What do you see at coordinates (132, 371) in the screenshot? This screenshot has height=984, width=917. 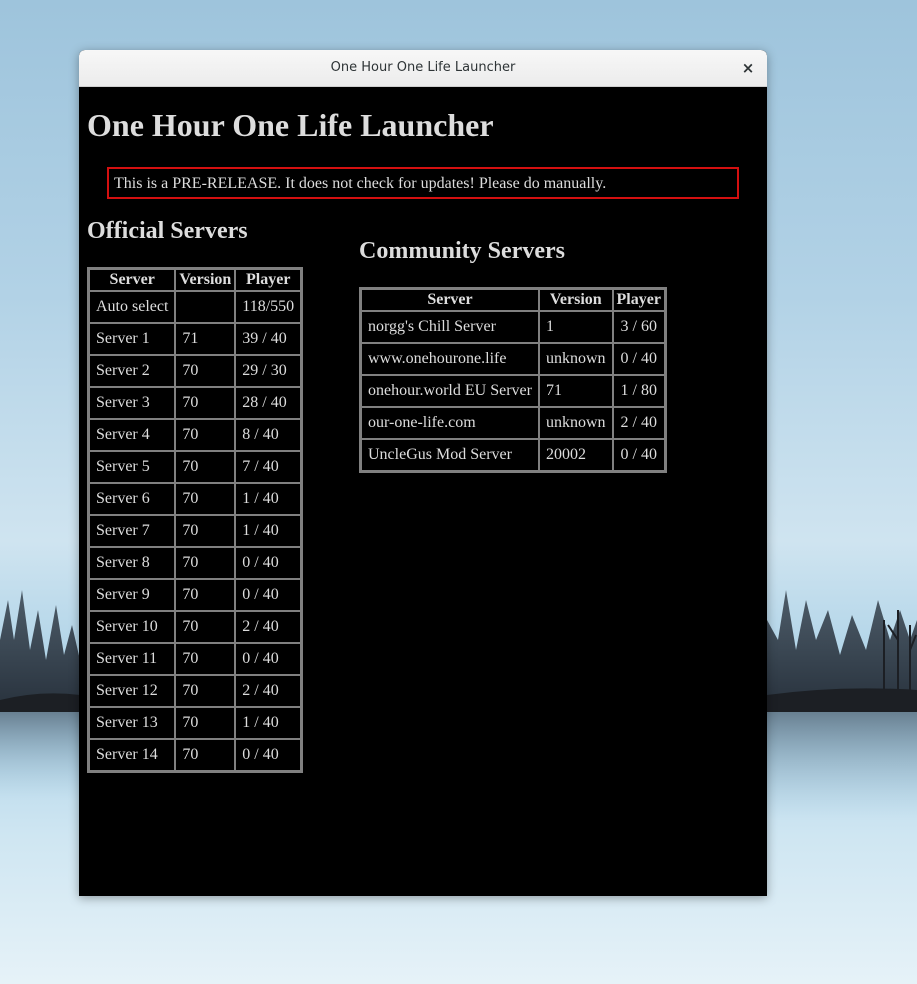 I see `official-cell-server: Server 2` at bounding box center [132, 371].